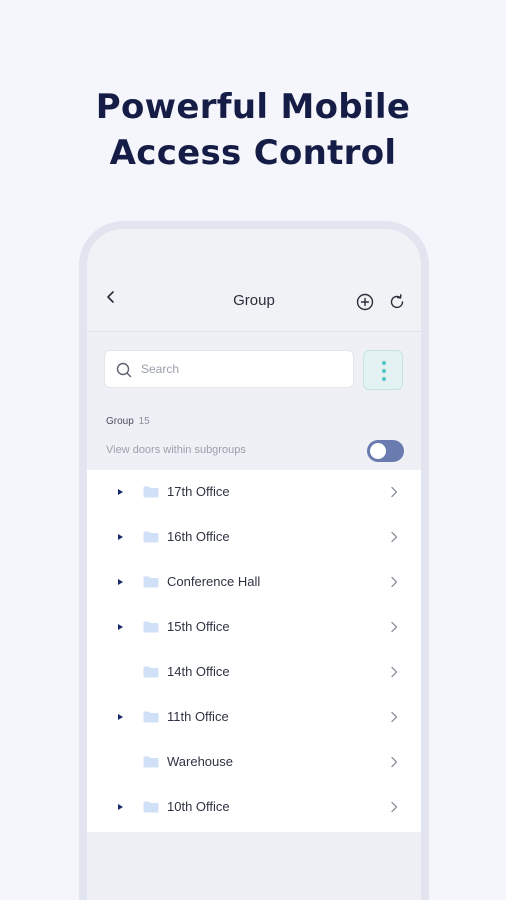  Describe the element at coordinates (254, 762) in the screenshot. I see `list-item: Warehouse` at that location.